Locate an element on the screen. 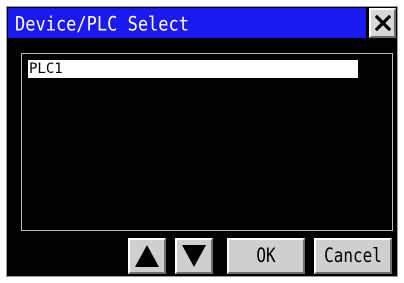 The height and width of the screenshot is (283, 404). scroll-down-button is located at coordinates (194, 256).